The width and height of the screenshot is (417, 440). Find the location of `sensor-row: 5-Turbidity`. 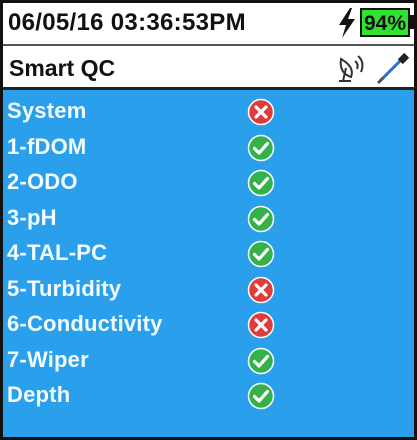

sensor-row: 5-Turbidity is located at coordinates (208, 290).